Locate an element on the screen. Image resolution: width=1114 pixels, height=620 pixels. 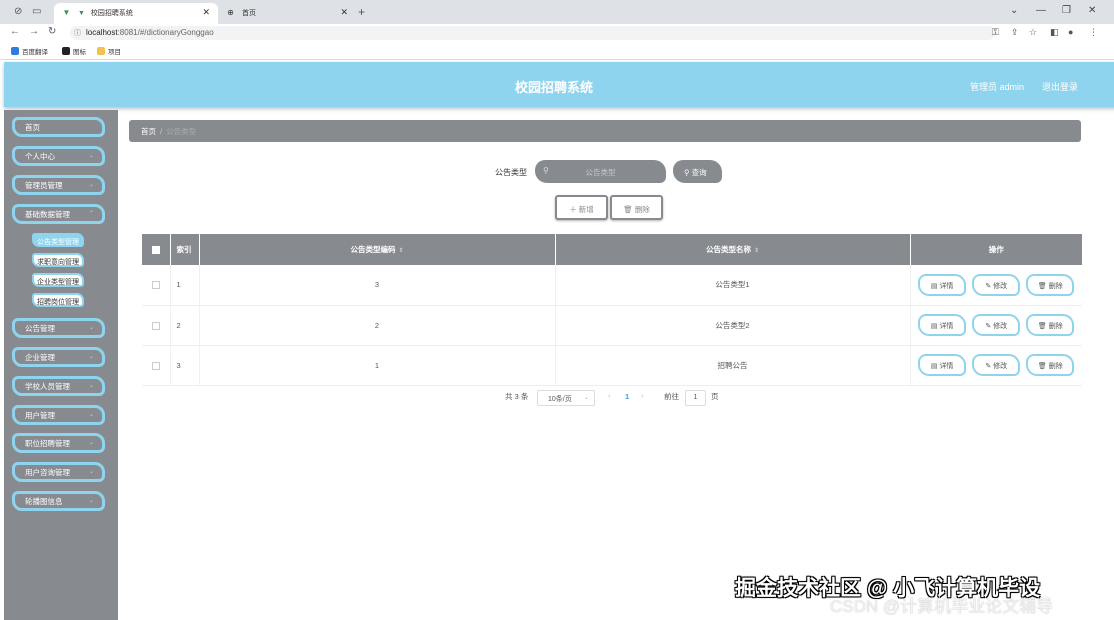
sidebar-item-consult: 用户咨询管理 ⌄ is located at coordinates (58, 472).